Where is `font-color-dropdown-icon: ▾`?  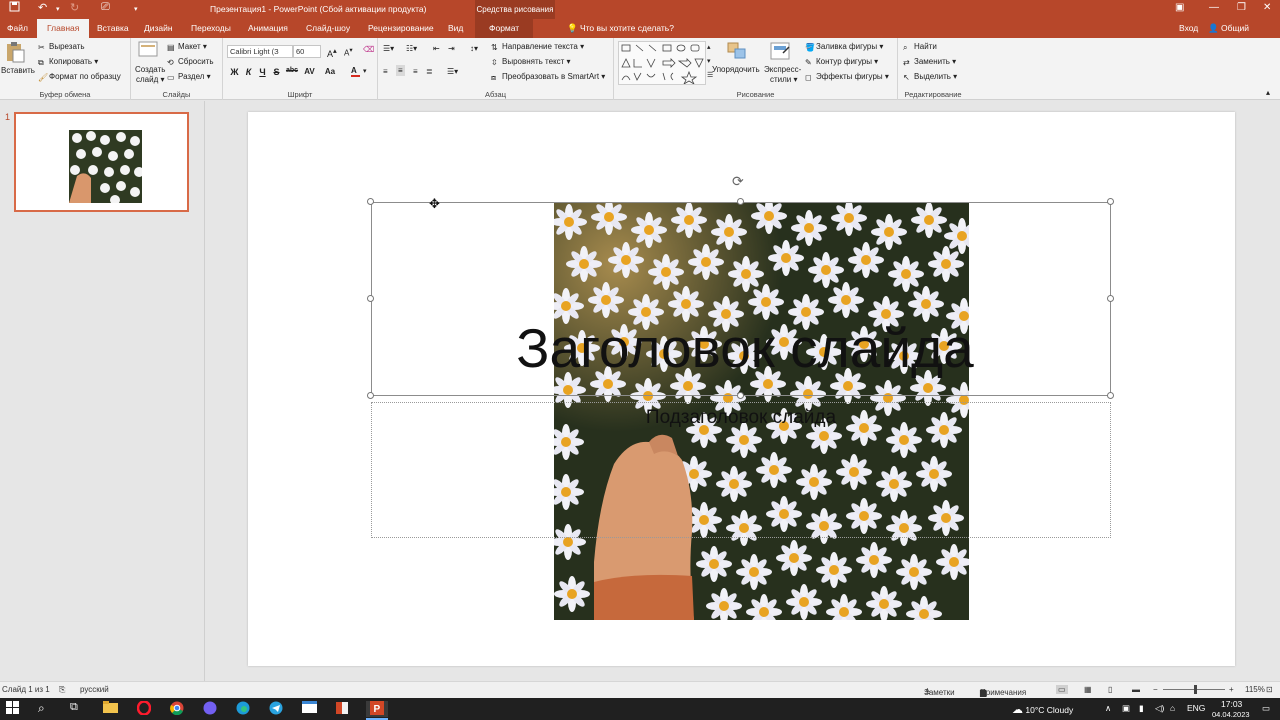 font-color-dropdown-icon: ▾ is located at coordinates (365, 71).